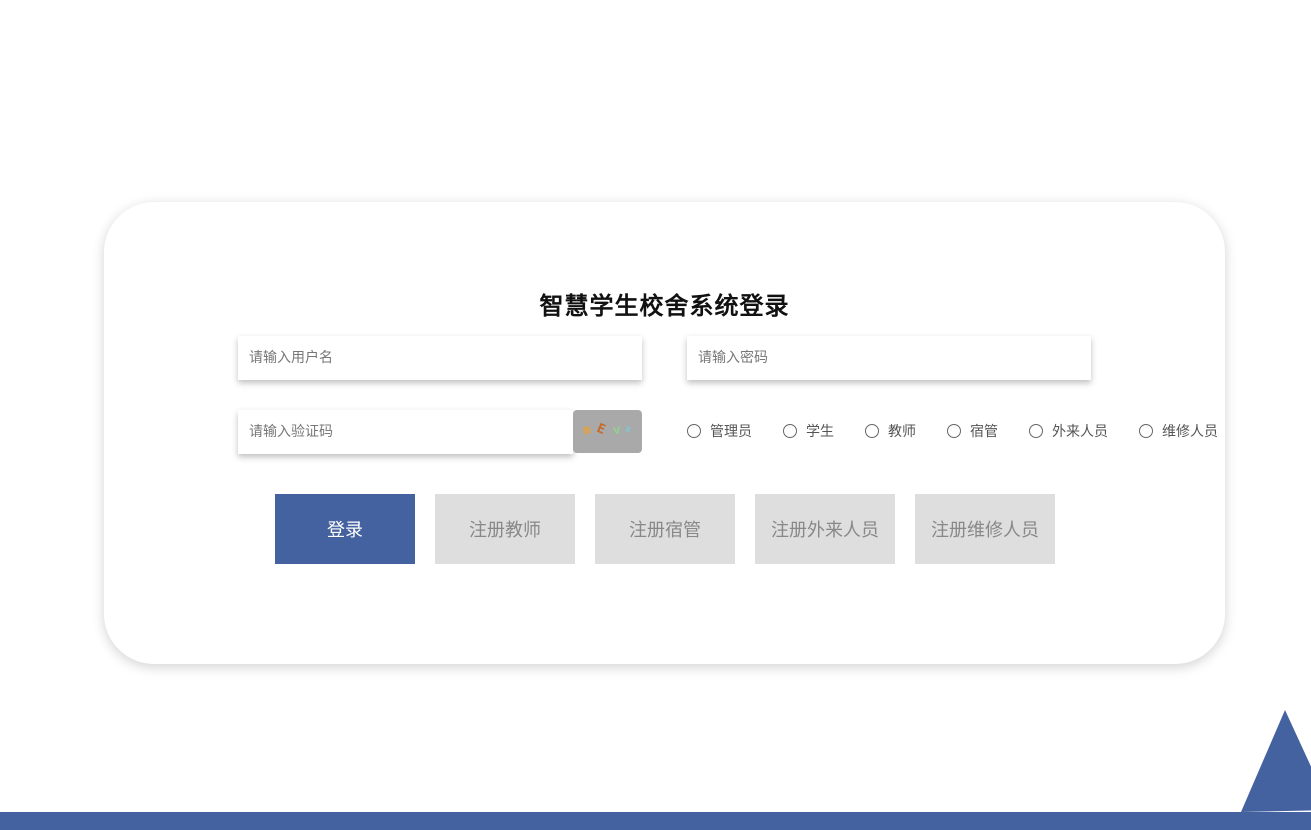  What do you see at coordinates (731, 432) in the screenshot?
I see `role-label: 管理员` at bounding box center [731, 432].